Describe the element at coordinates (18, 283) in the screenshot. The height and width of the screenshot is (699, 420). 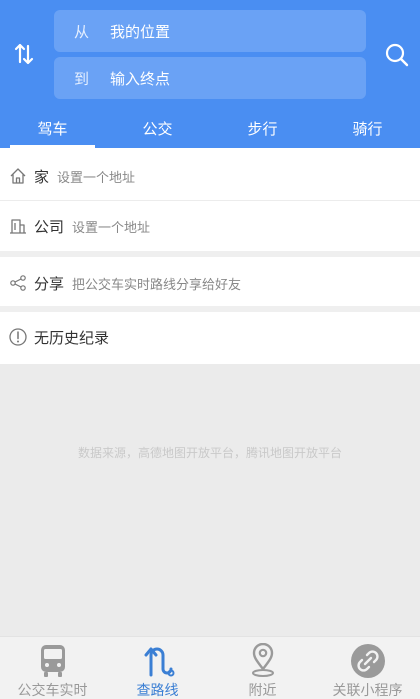
I see `share-icon` at that location.